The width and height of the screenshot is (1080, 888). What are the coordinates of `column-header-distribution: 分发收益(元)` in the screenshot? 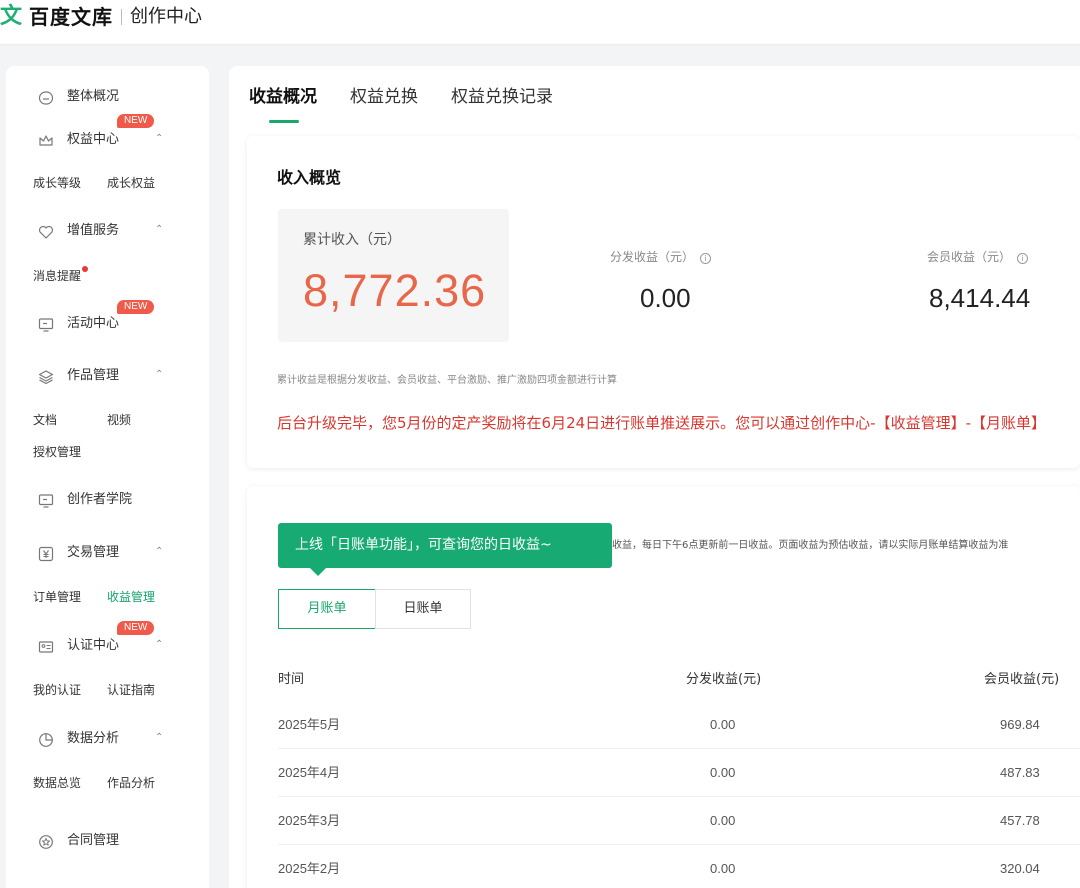 It's located at (724, 679).